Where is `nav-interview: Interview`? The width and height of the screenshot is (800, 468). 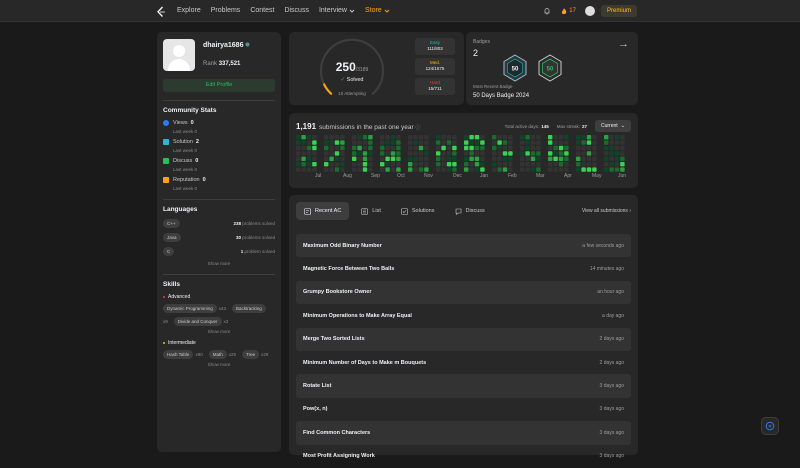
nav-interview: Interview is located at coordinates (337, 10).